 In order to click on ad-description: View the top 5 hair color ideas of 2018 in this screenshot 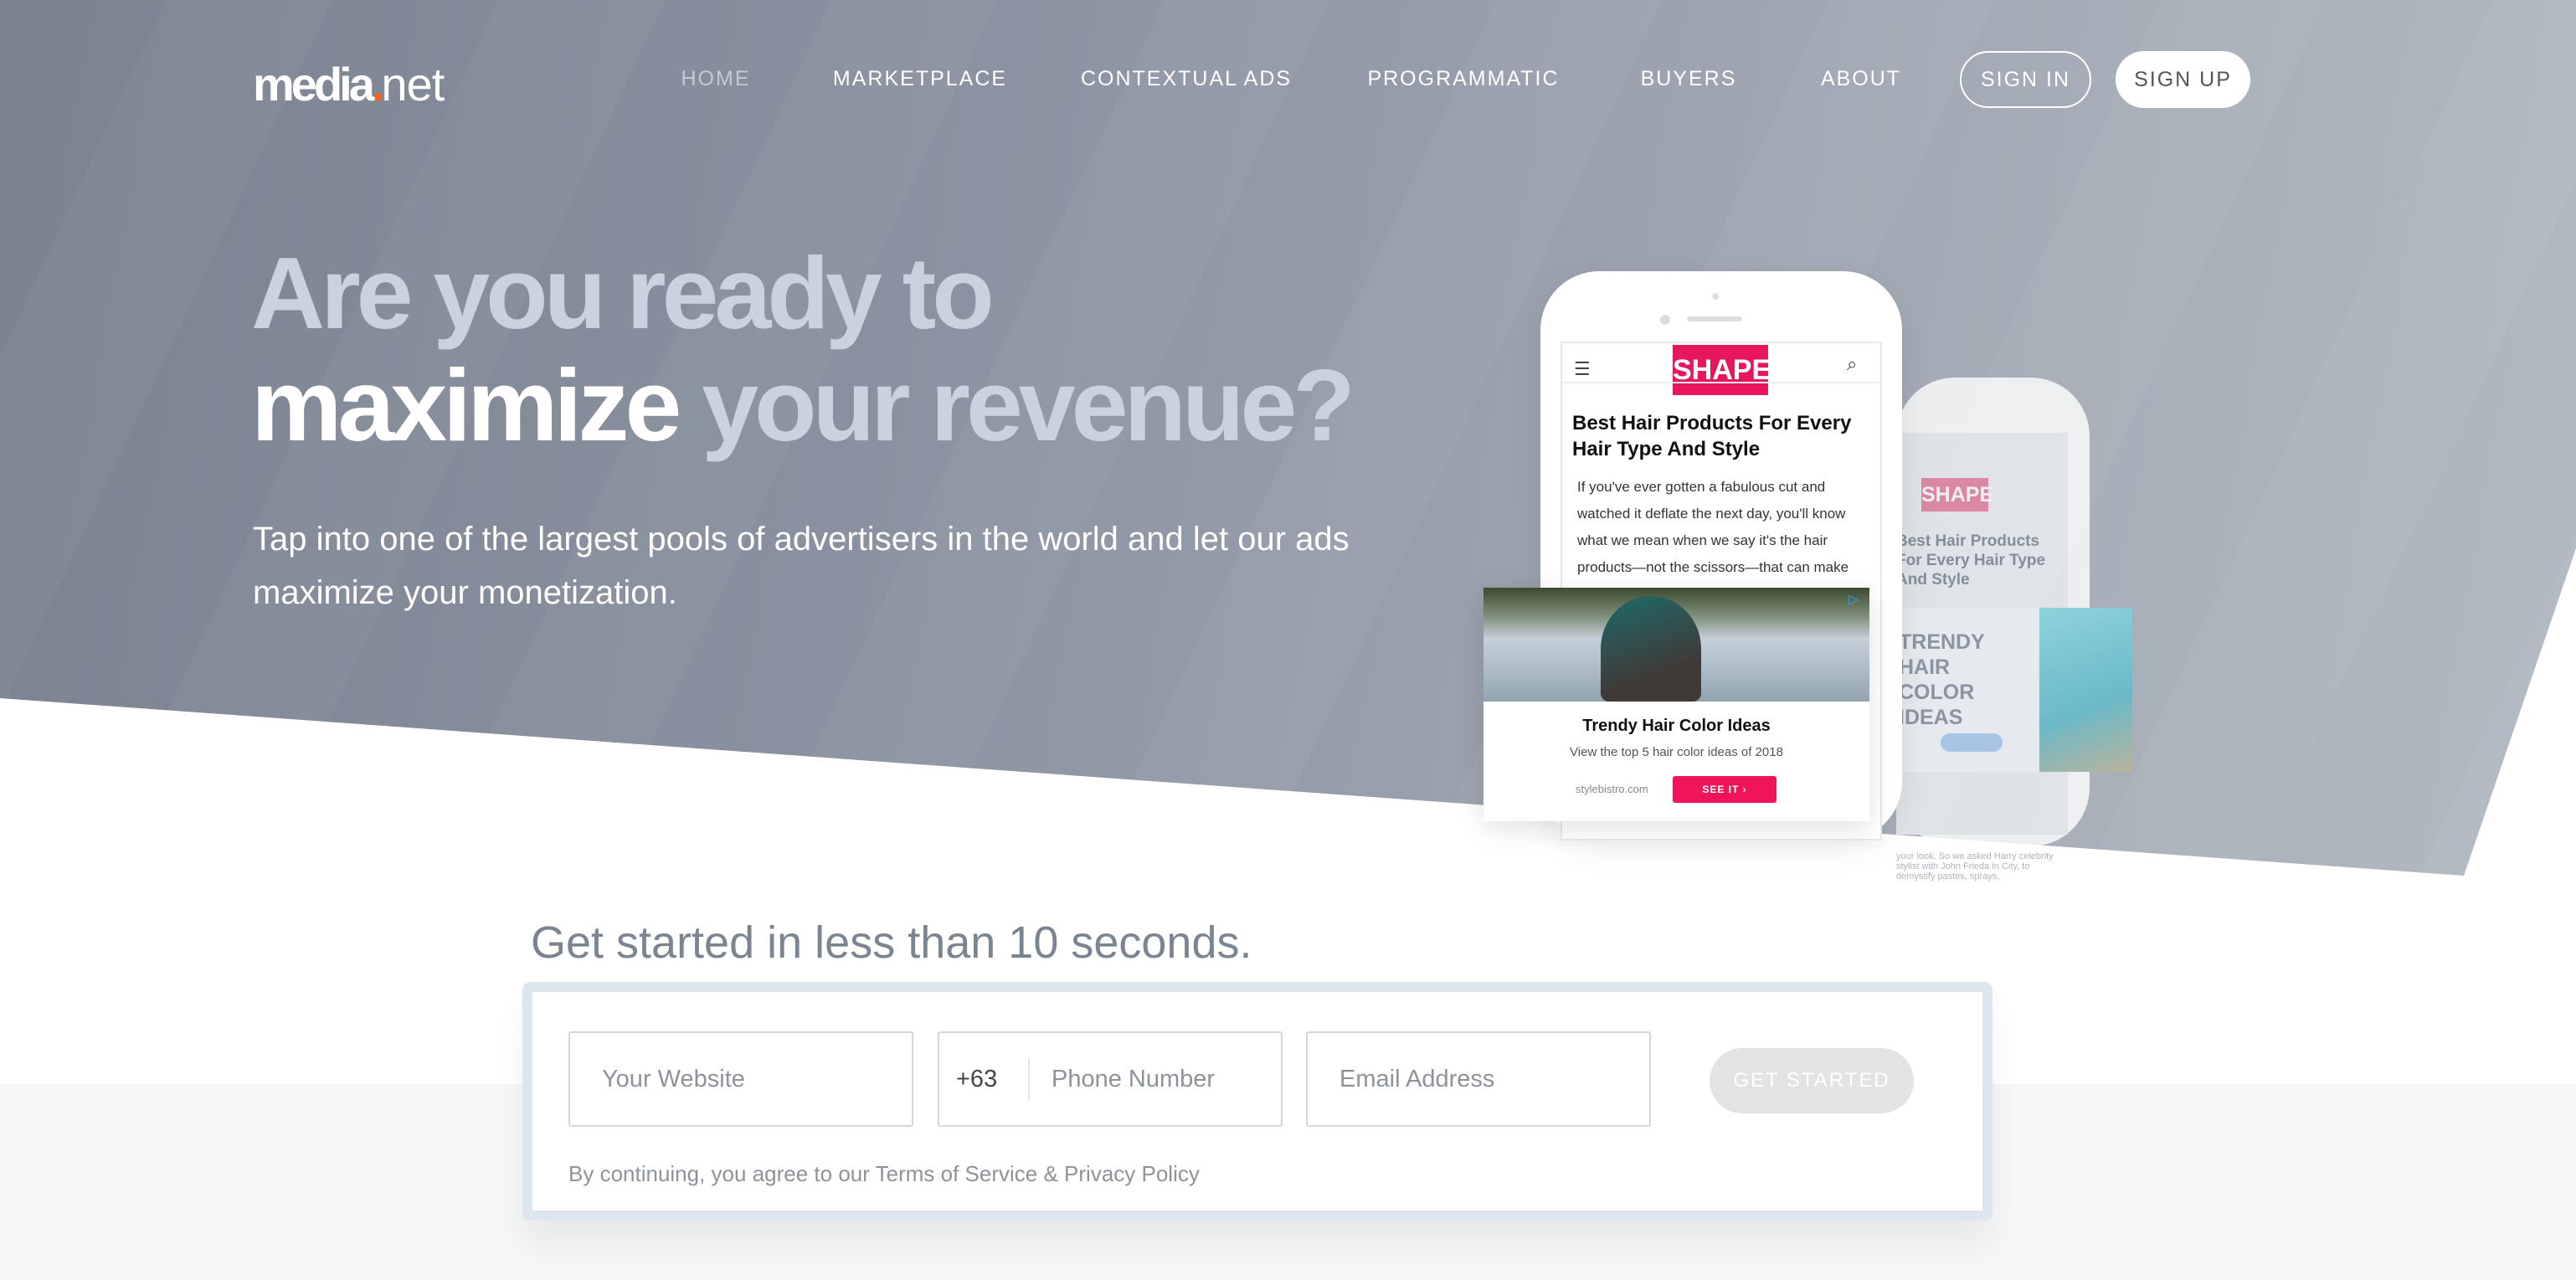, I will do `click(1677, 752)`.